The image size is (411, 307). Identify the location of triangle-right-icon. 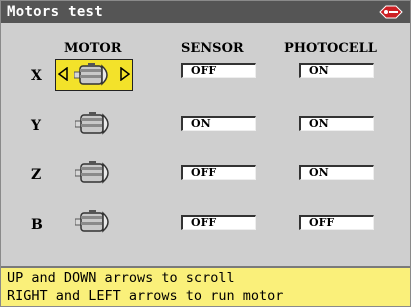
(125, 74).